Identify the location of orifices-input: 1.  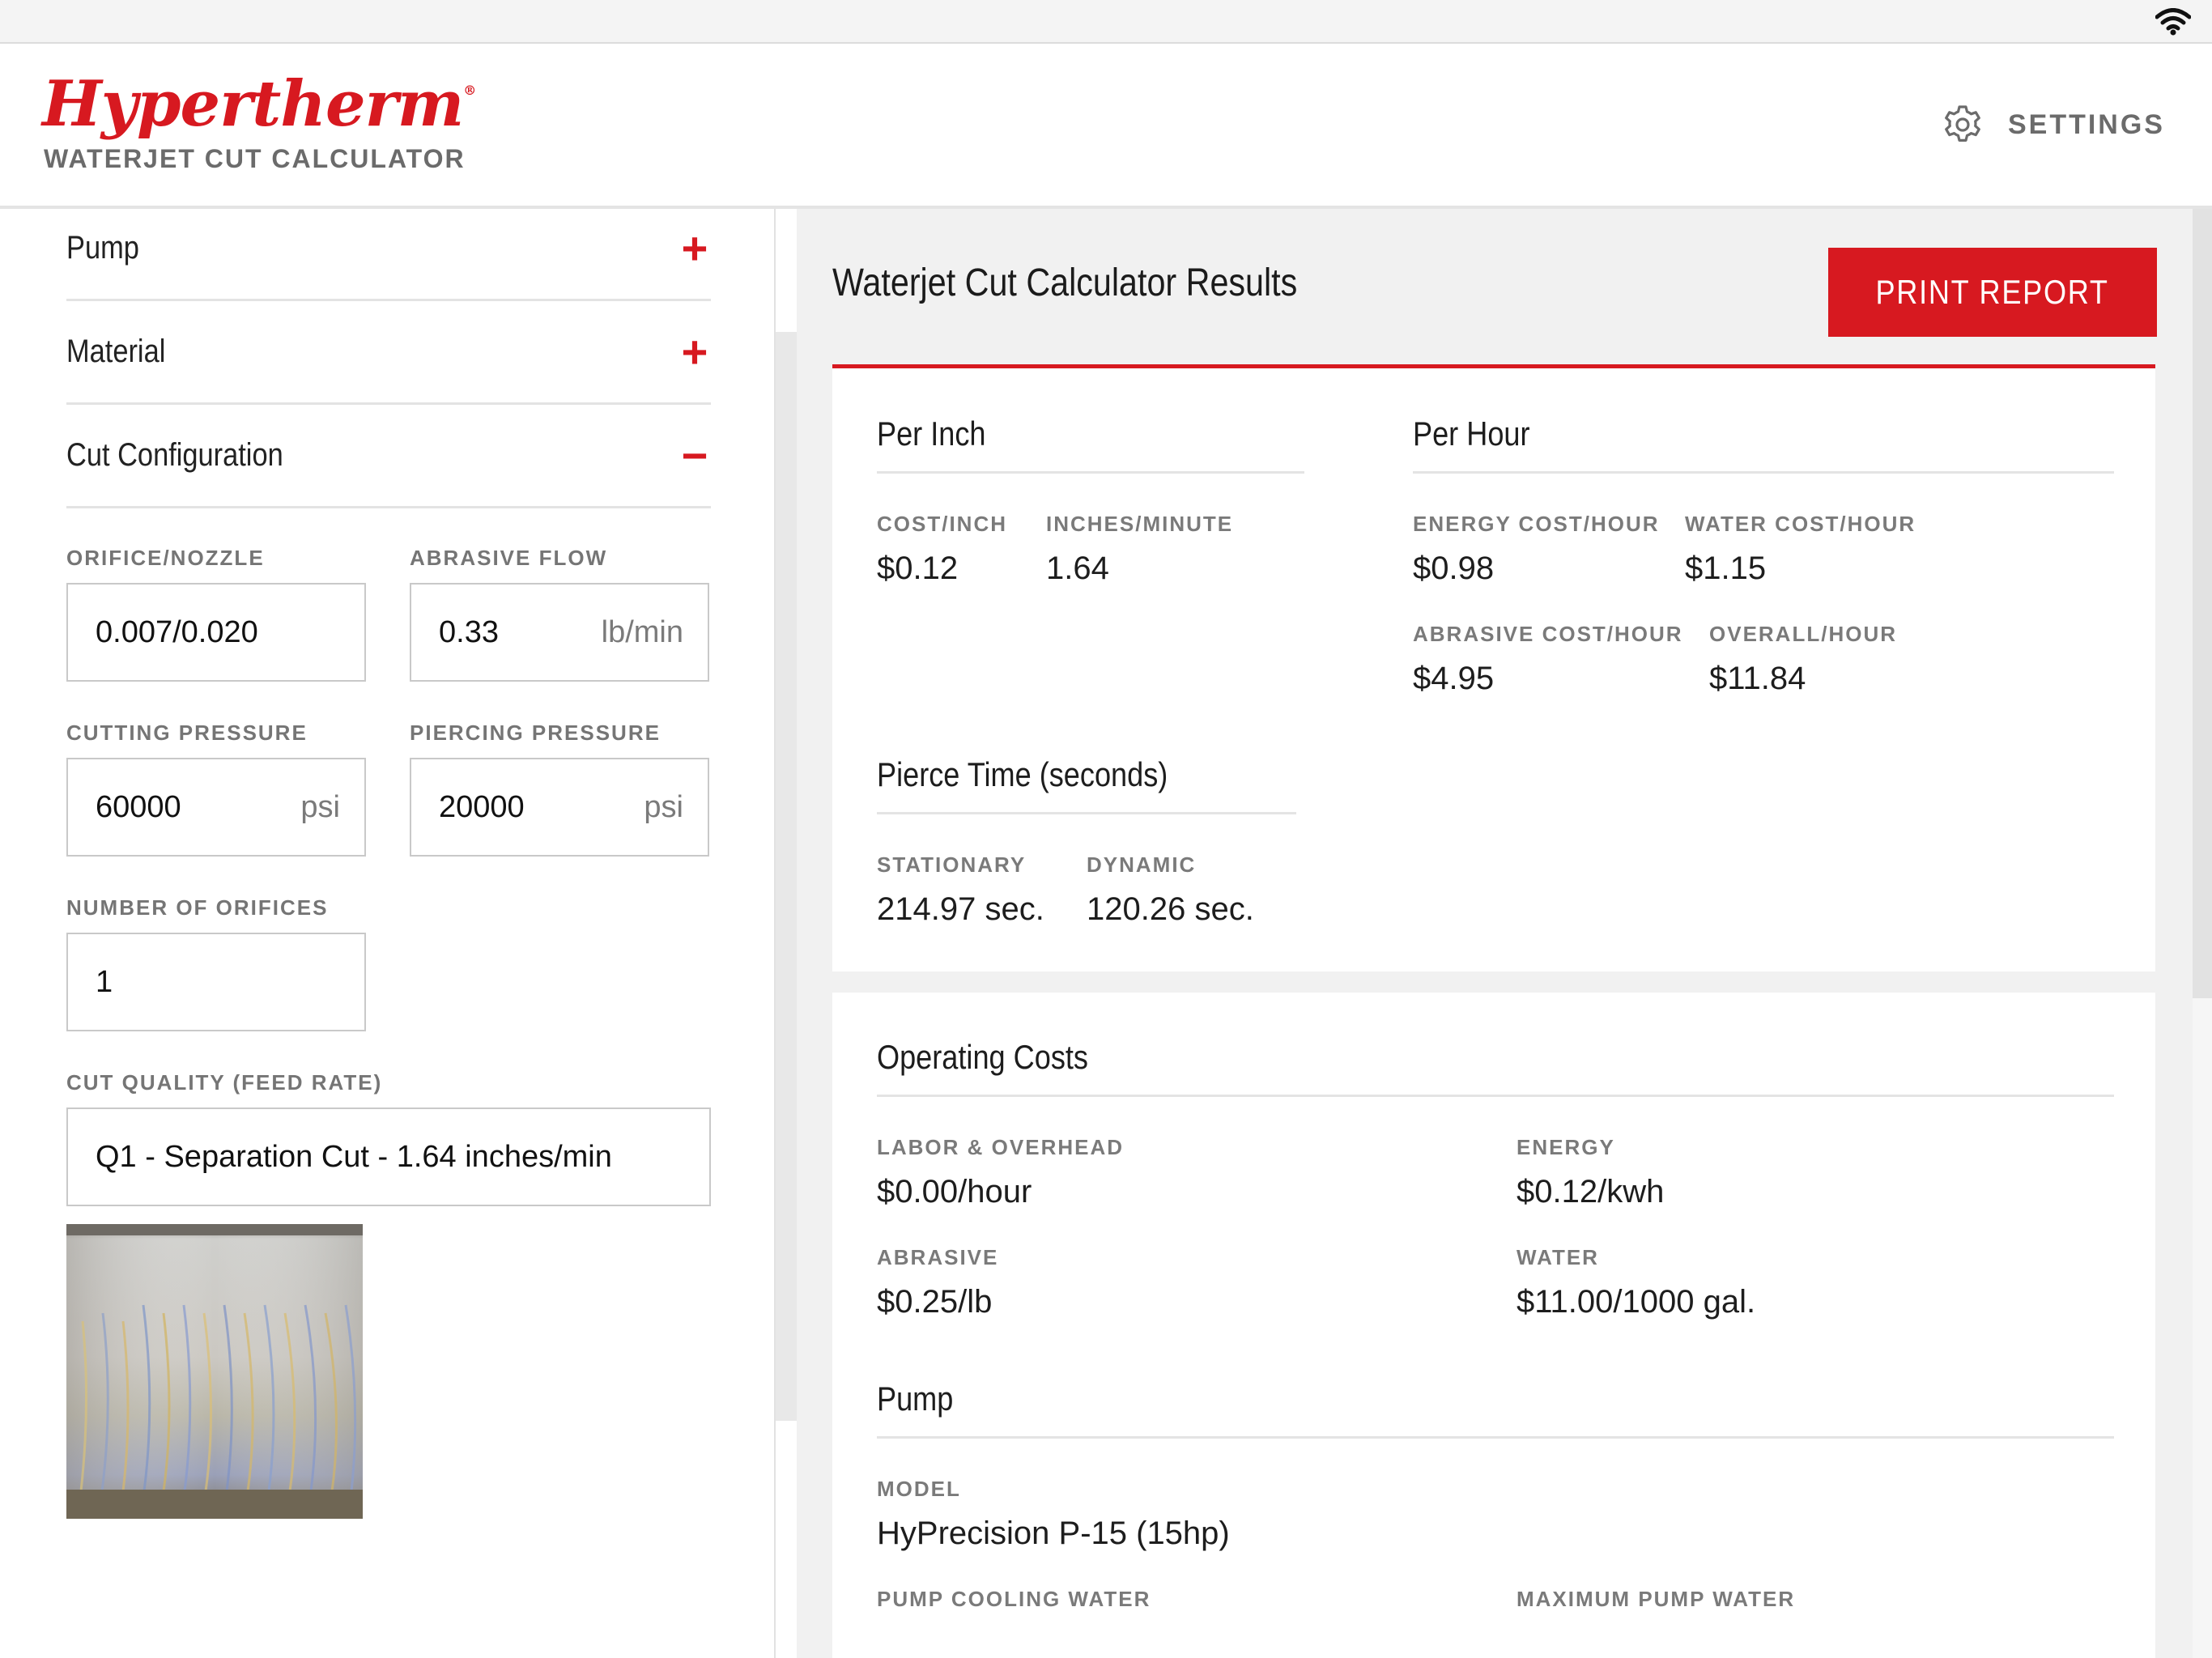
(216, 982).